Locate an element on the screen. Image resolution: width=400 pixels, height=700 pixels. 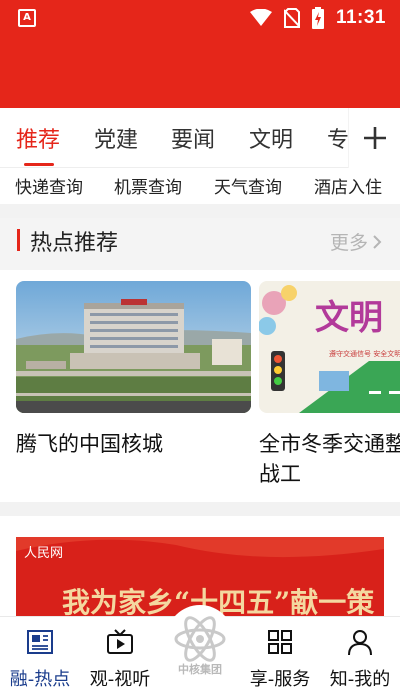
nav-label: 观-视听 is located at coordinates (120, 679).